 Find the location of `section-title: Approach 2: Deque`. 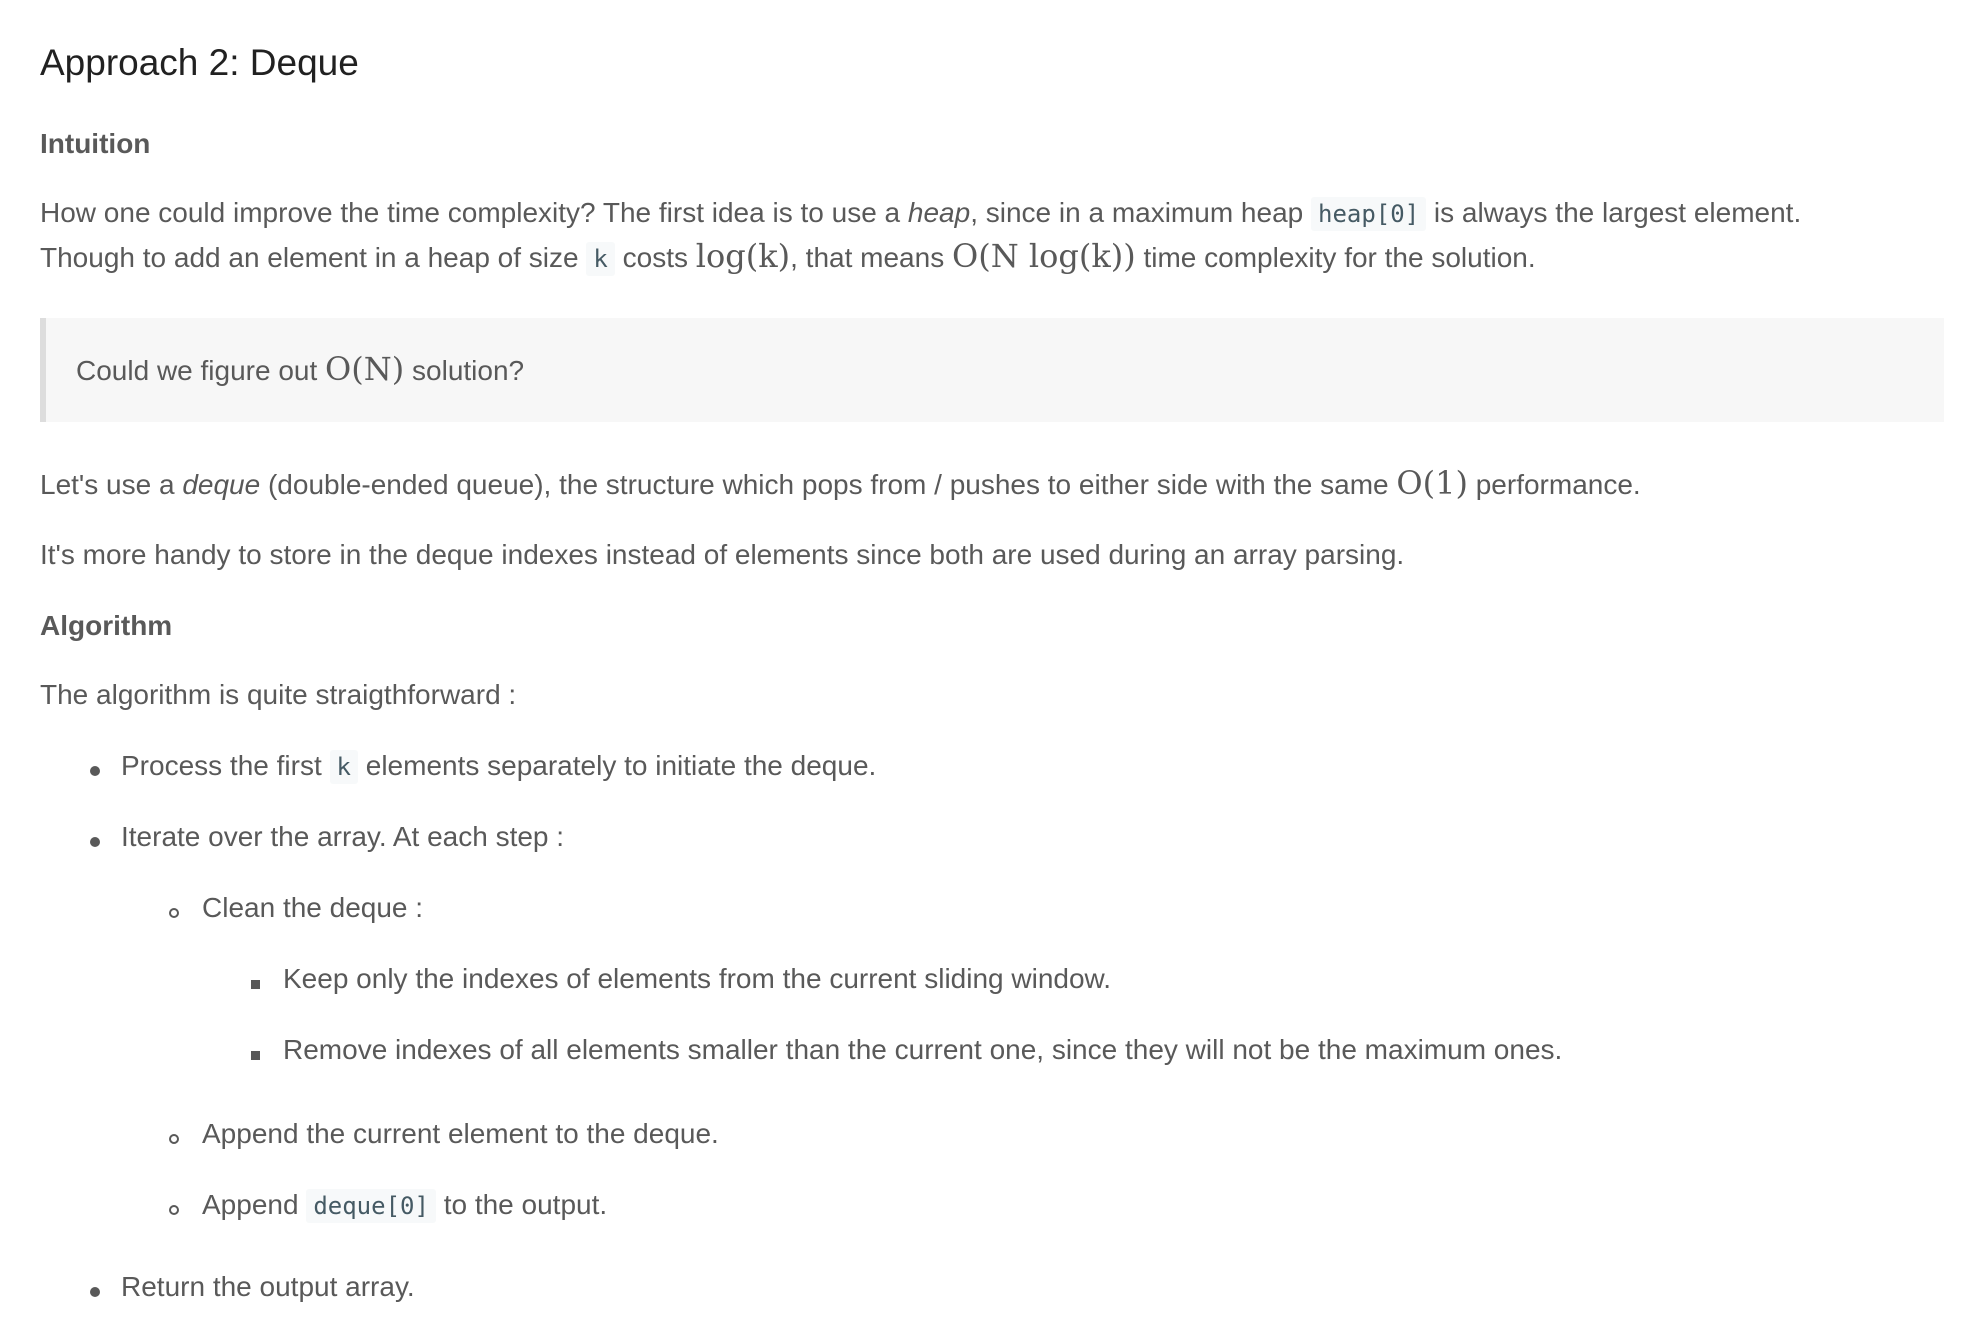

section-title: Approach 2: Deque is located at coordinates (199, 62).